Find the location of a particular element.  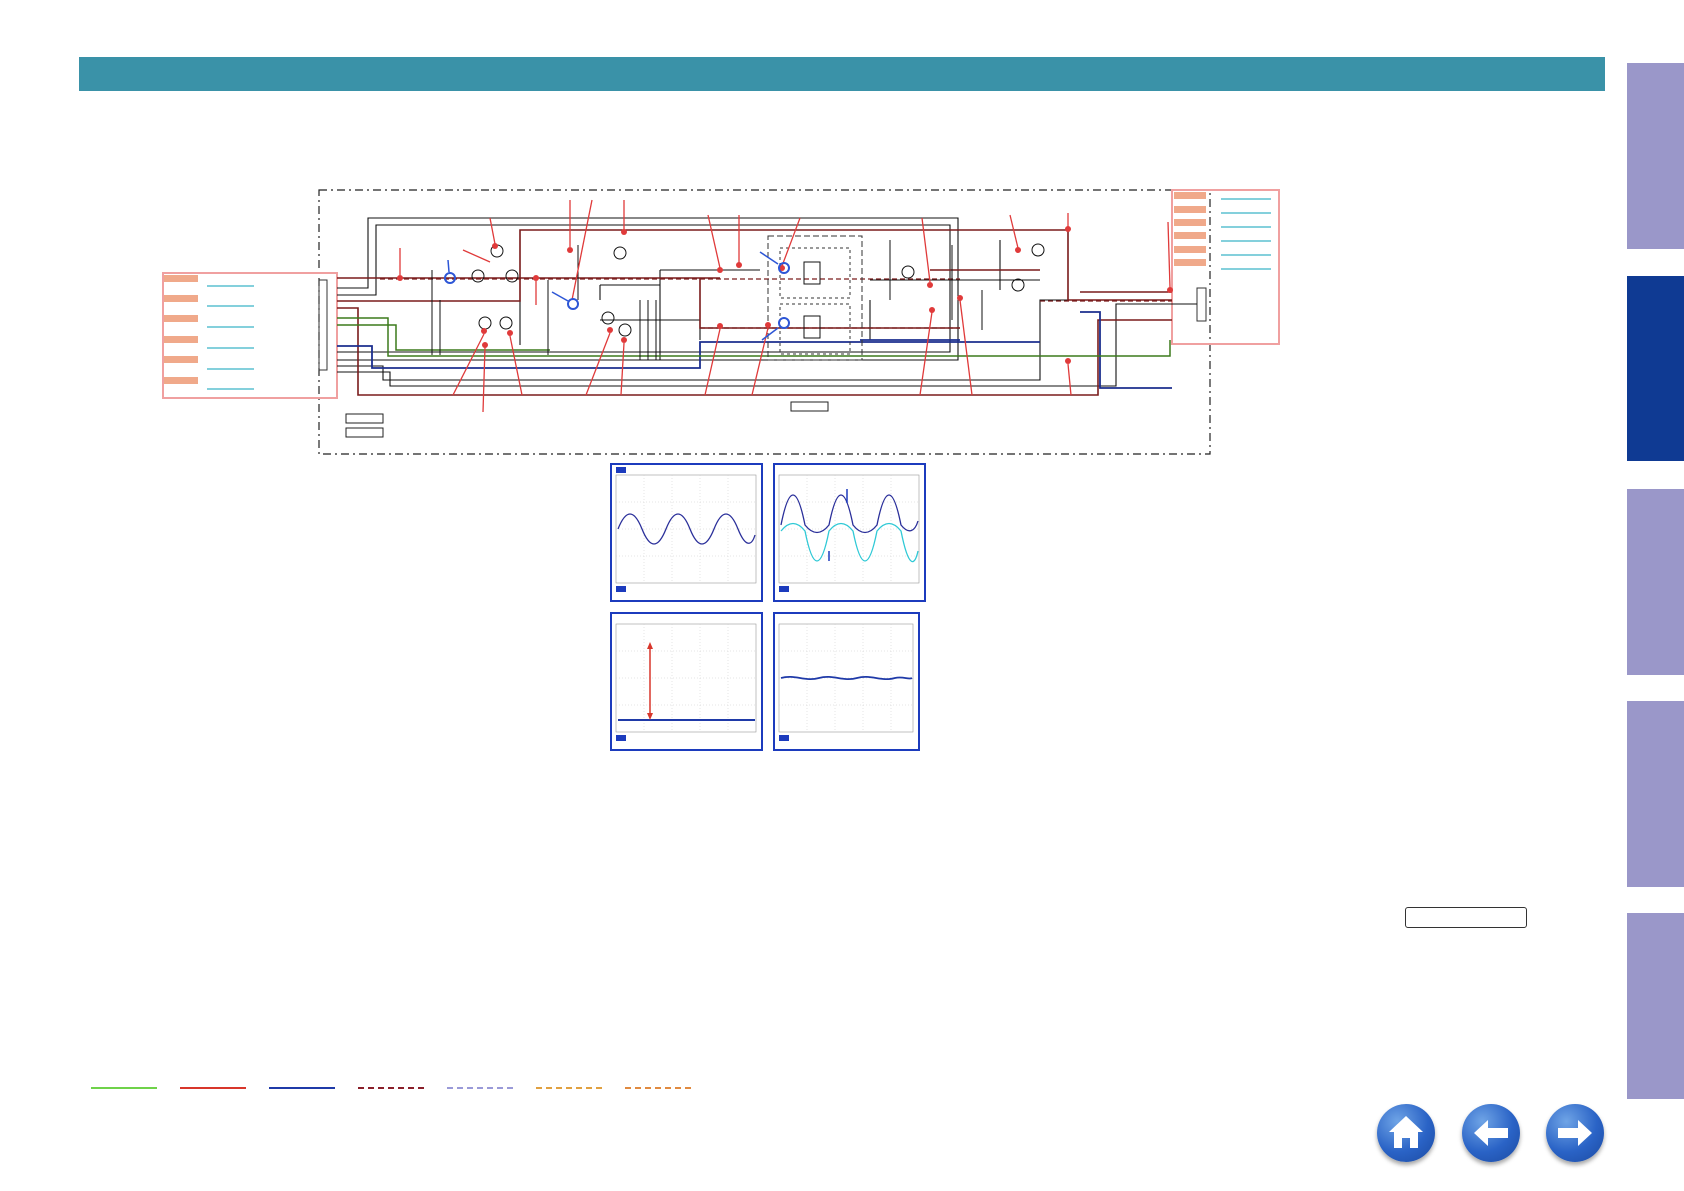

arrow-left-icon is located at coordinates (1491, 1133).